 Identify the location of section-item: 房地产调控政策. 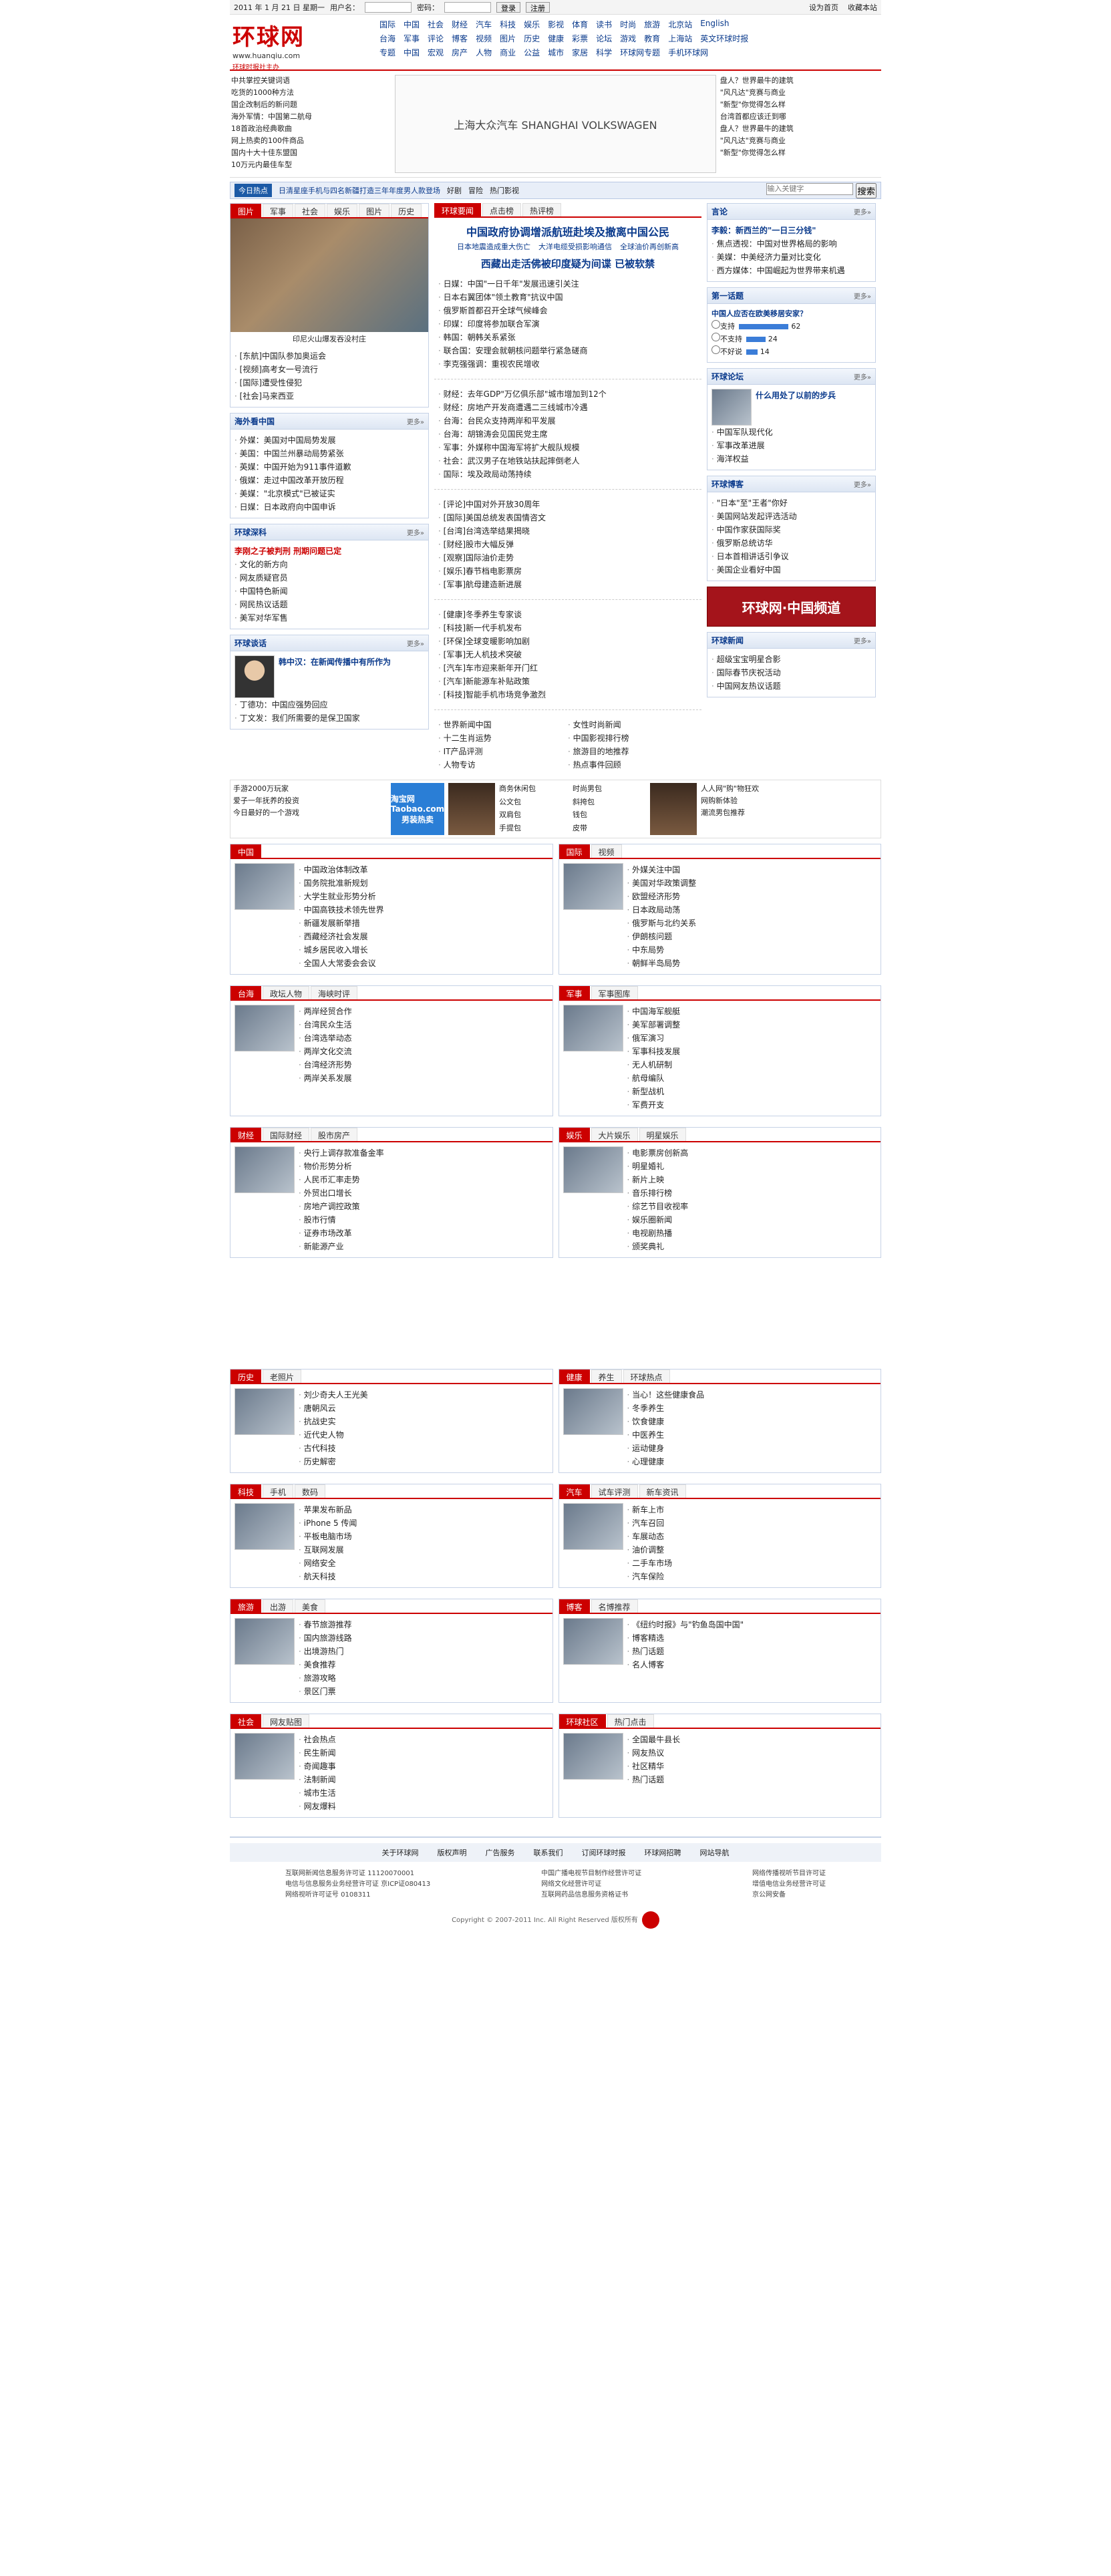
(424, 1206).